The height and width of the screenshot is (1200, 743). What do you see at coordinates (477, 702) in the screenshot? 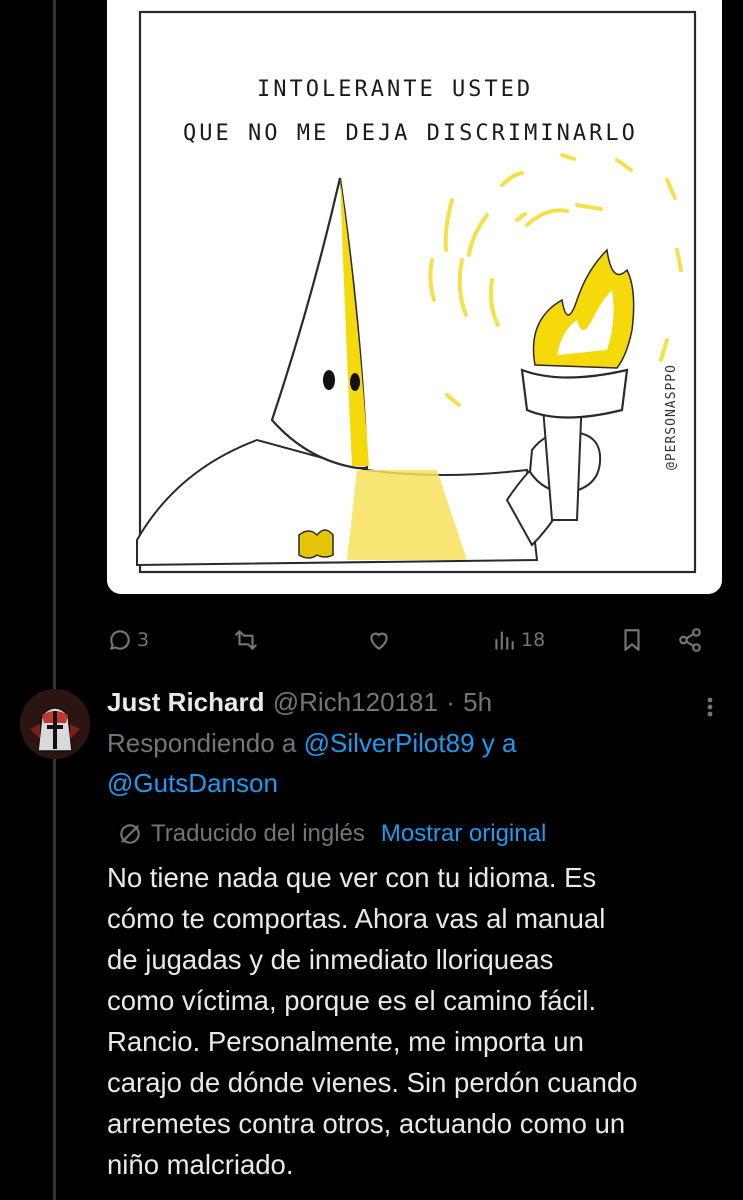
I see `timestamp: 5h` at bounding box center [477, 702].